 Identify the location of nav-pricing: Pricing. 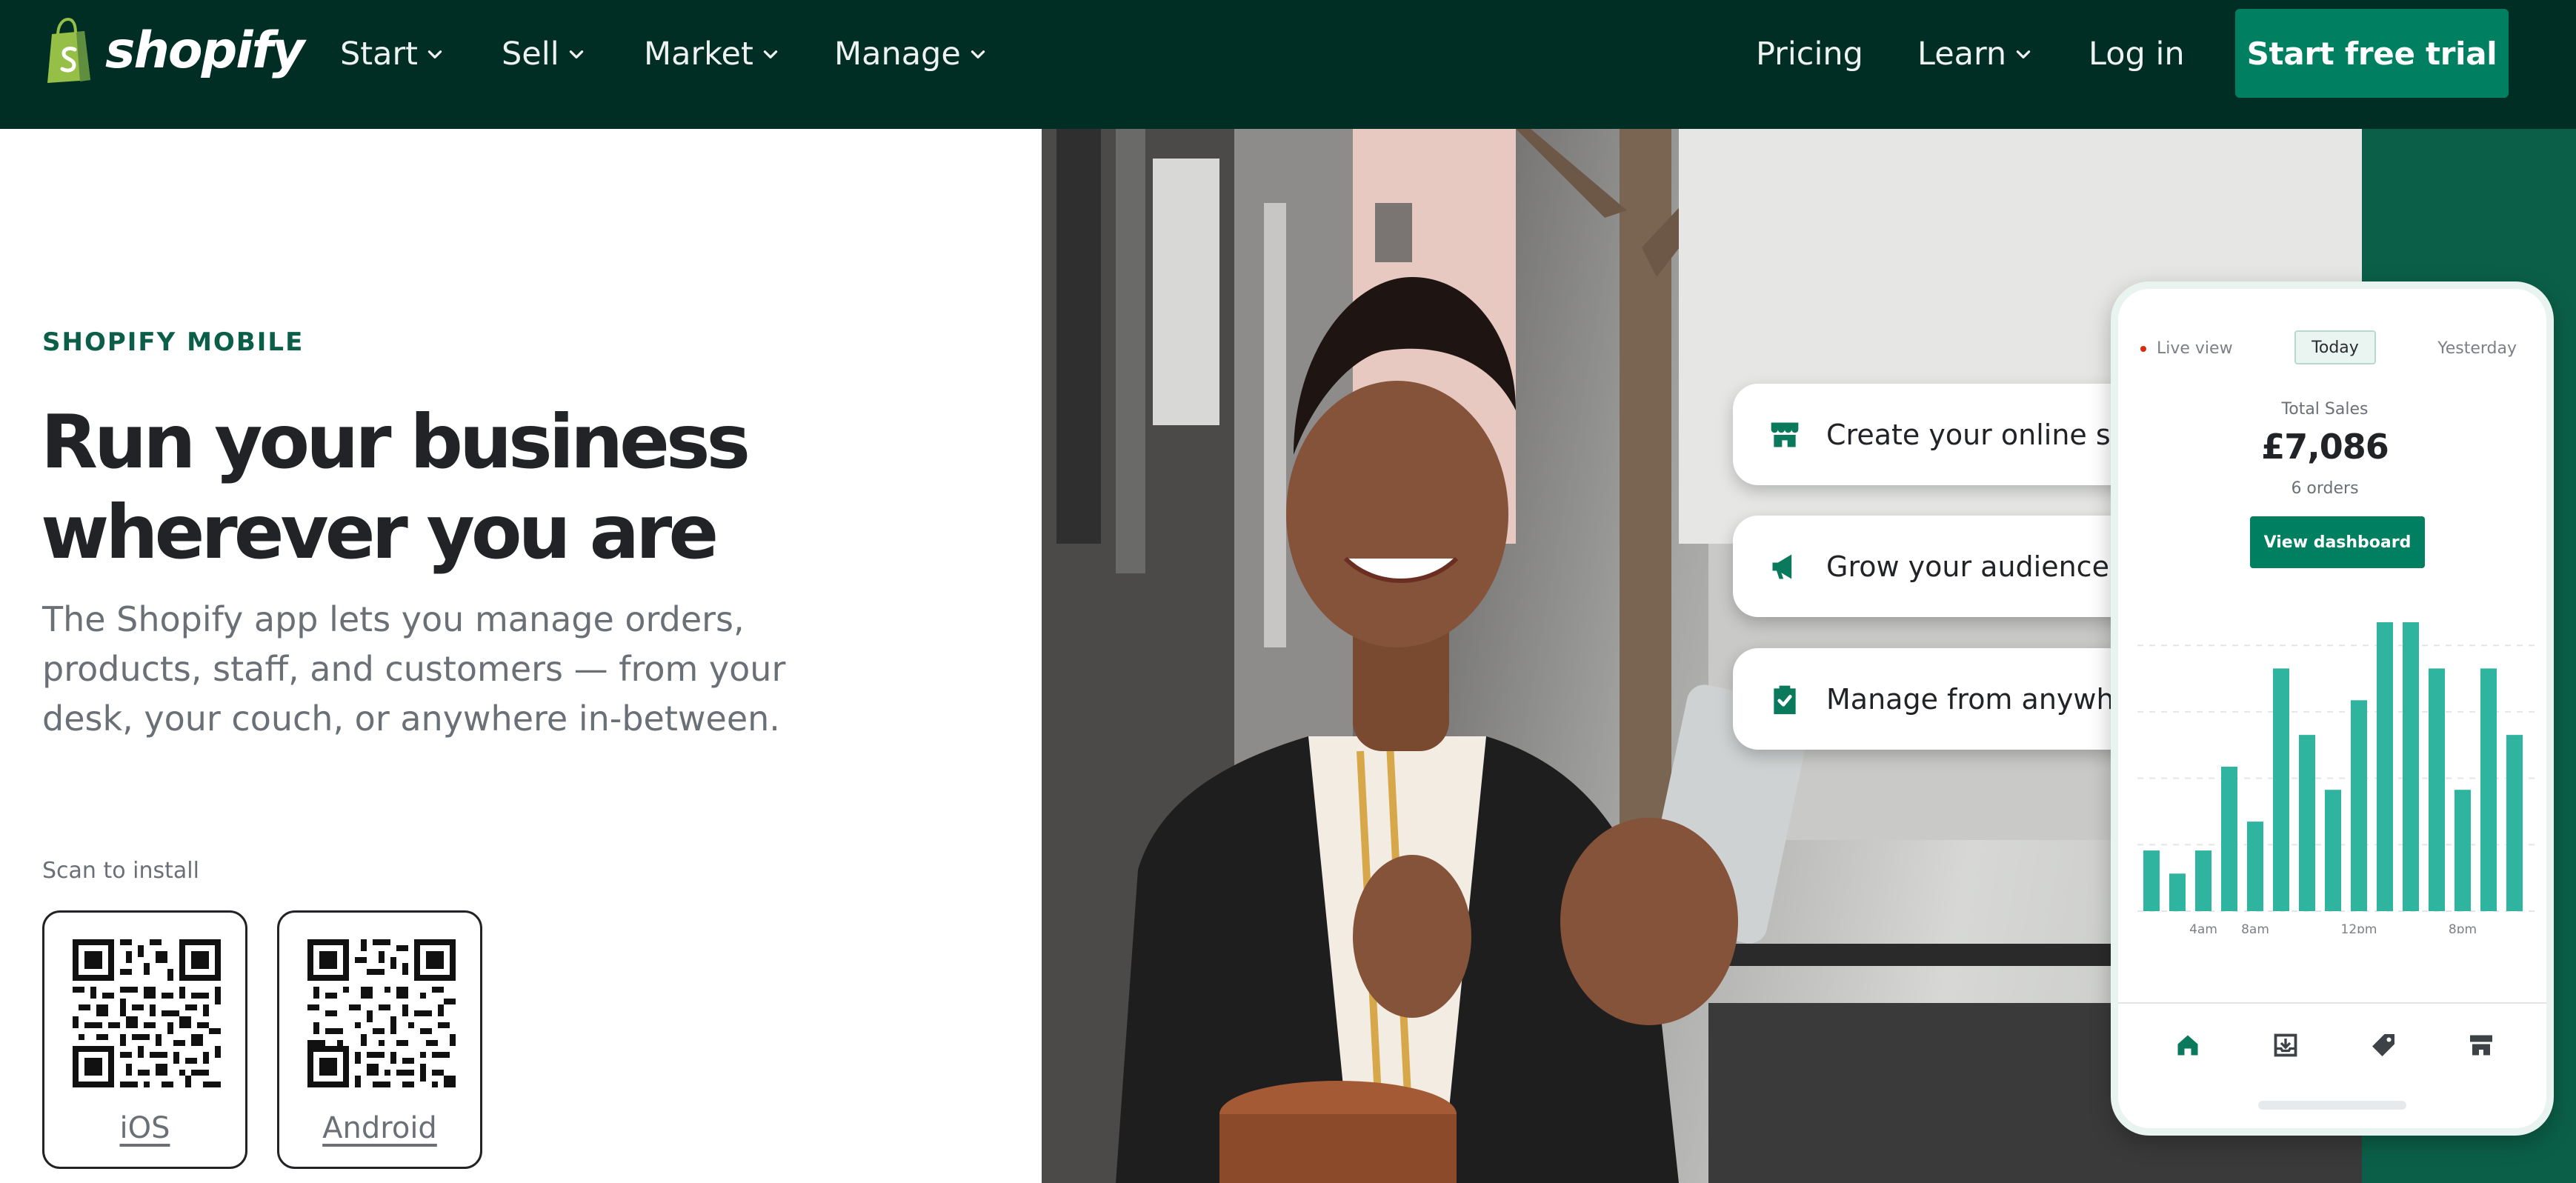
(1810, 55).